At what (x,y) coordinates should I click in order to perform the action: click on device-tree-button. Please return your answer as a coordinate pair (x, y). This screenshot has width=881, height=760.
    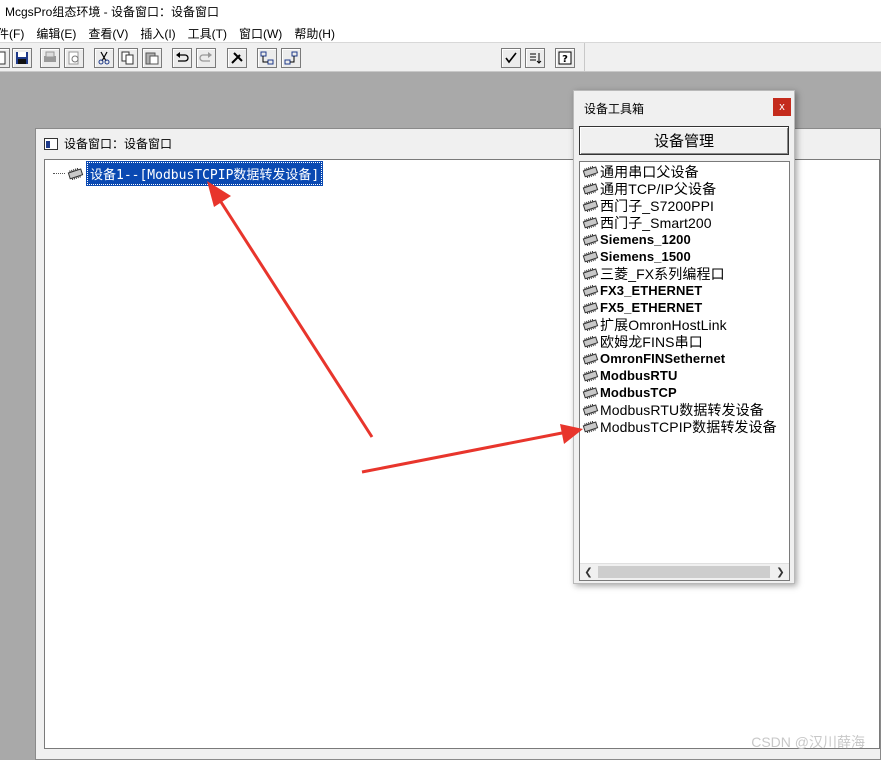
    Looking at the image, I should click on (267, 58).